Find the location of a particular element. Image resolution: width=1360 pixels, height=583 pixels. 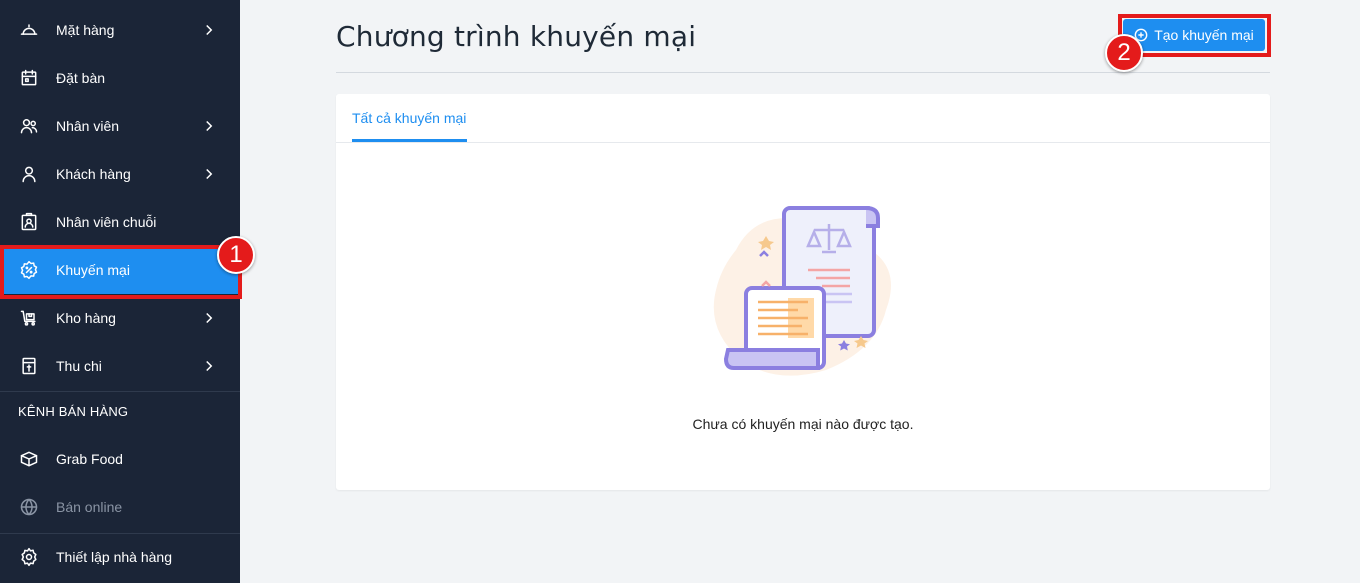

sales-channels-heading: KÊNH BÁN HÀNG is located at coordinates (73, 411).